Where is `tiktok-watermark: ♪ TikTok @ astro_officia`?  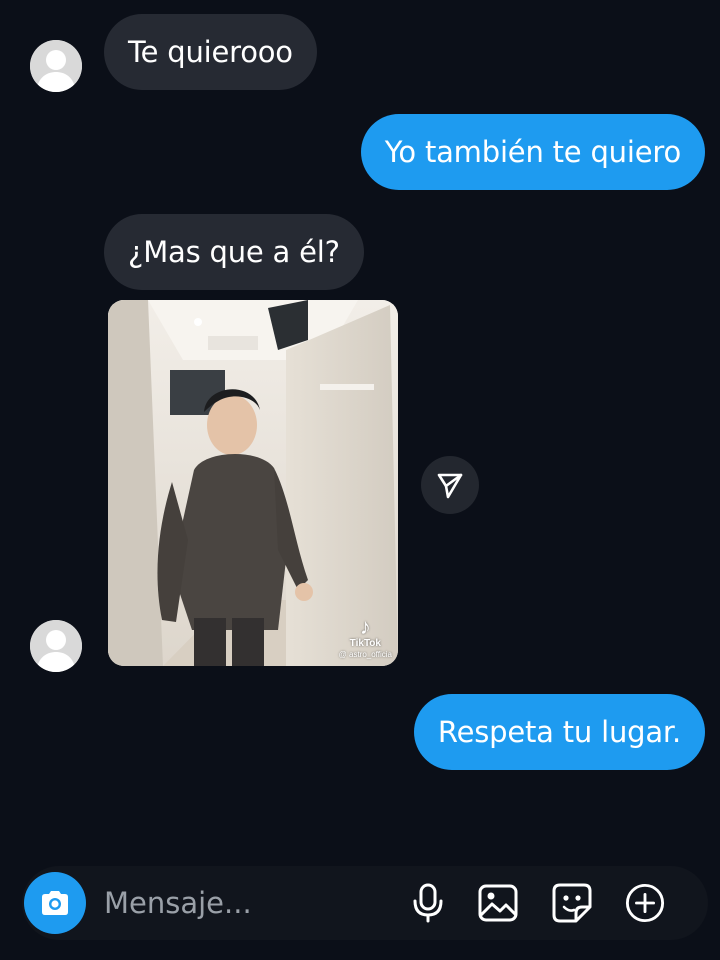 tiktok-watermark: ♪ TikTok @ astro_officia is located at coordinates (365, 638).